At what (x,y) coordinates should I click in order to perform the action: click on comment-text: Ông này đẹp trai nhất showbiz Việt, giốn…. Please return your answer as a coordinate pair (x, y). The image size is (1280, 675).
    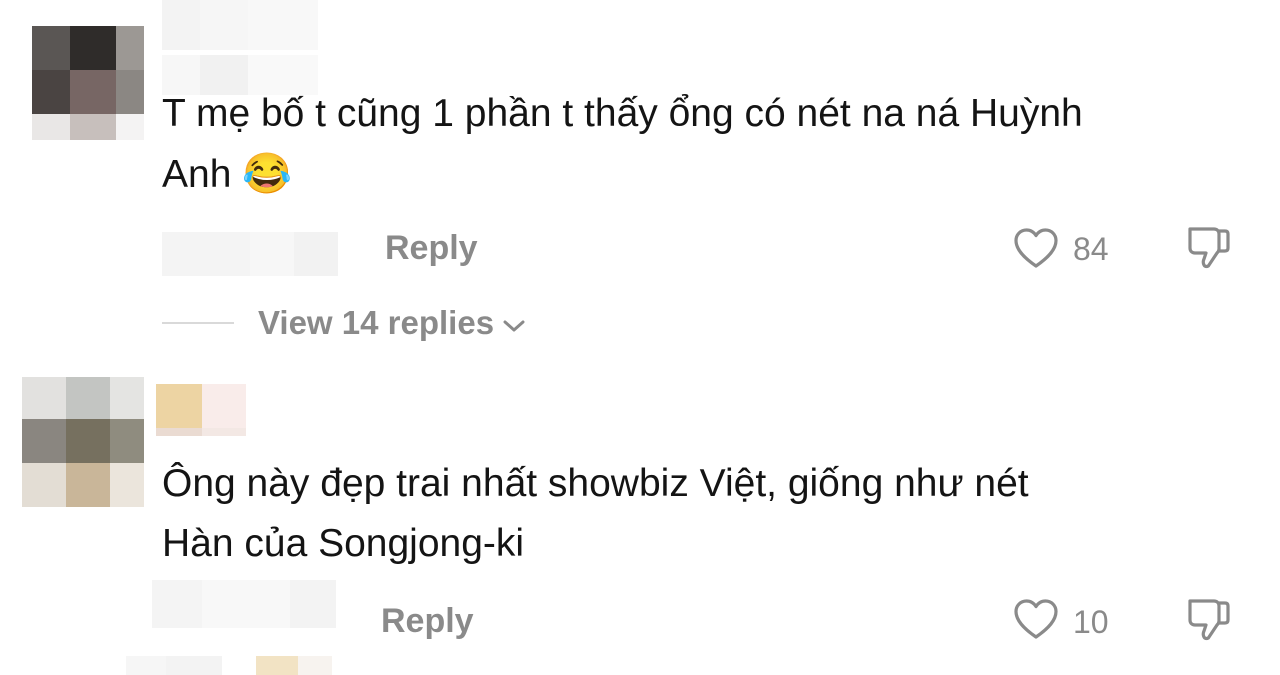
    Looking at the image, I should click on (595, 514).